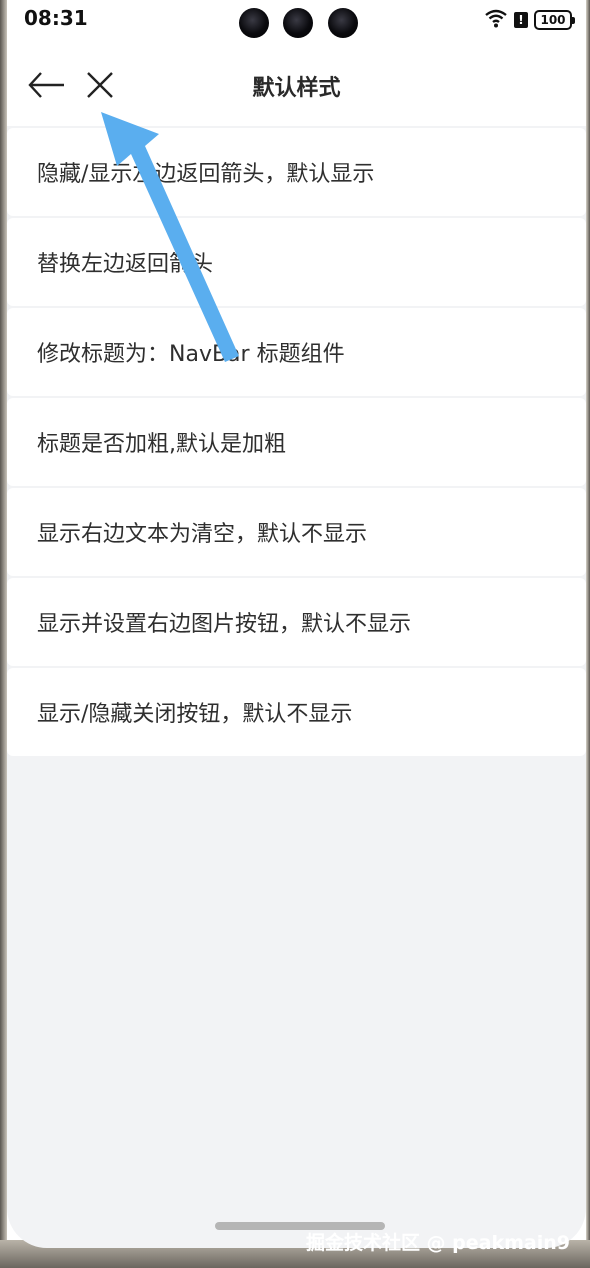 This screenshot has width=590, height=1268. Describe the element at coordinates (521, 20) in the screenshot. I see `alert-icon: !` at that location.